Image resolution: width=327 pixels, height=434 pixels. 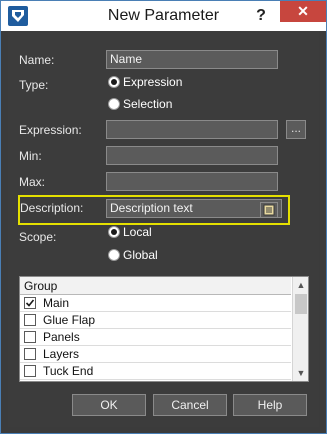 I want to click on list-item-label: Panels, so click(x=61, y=337).